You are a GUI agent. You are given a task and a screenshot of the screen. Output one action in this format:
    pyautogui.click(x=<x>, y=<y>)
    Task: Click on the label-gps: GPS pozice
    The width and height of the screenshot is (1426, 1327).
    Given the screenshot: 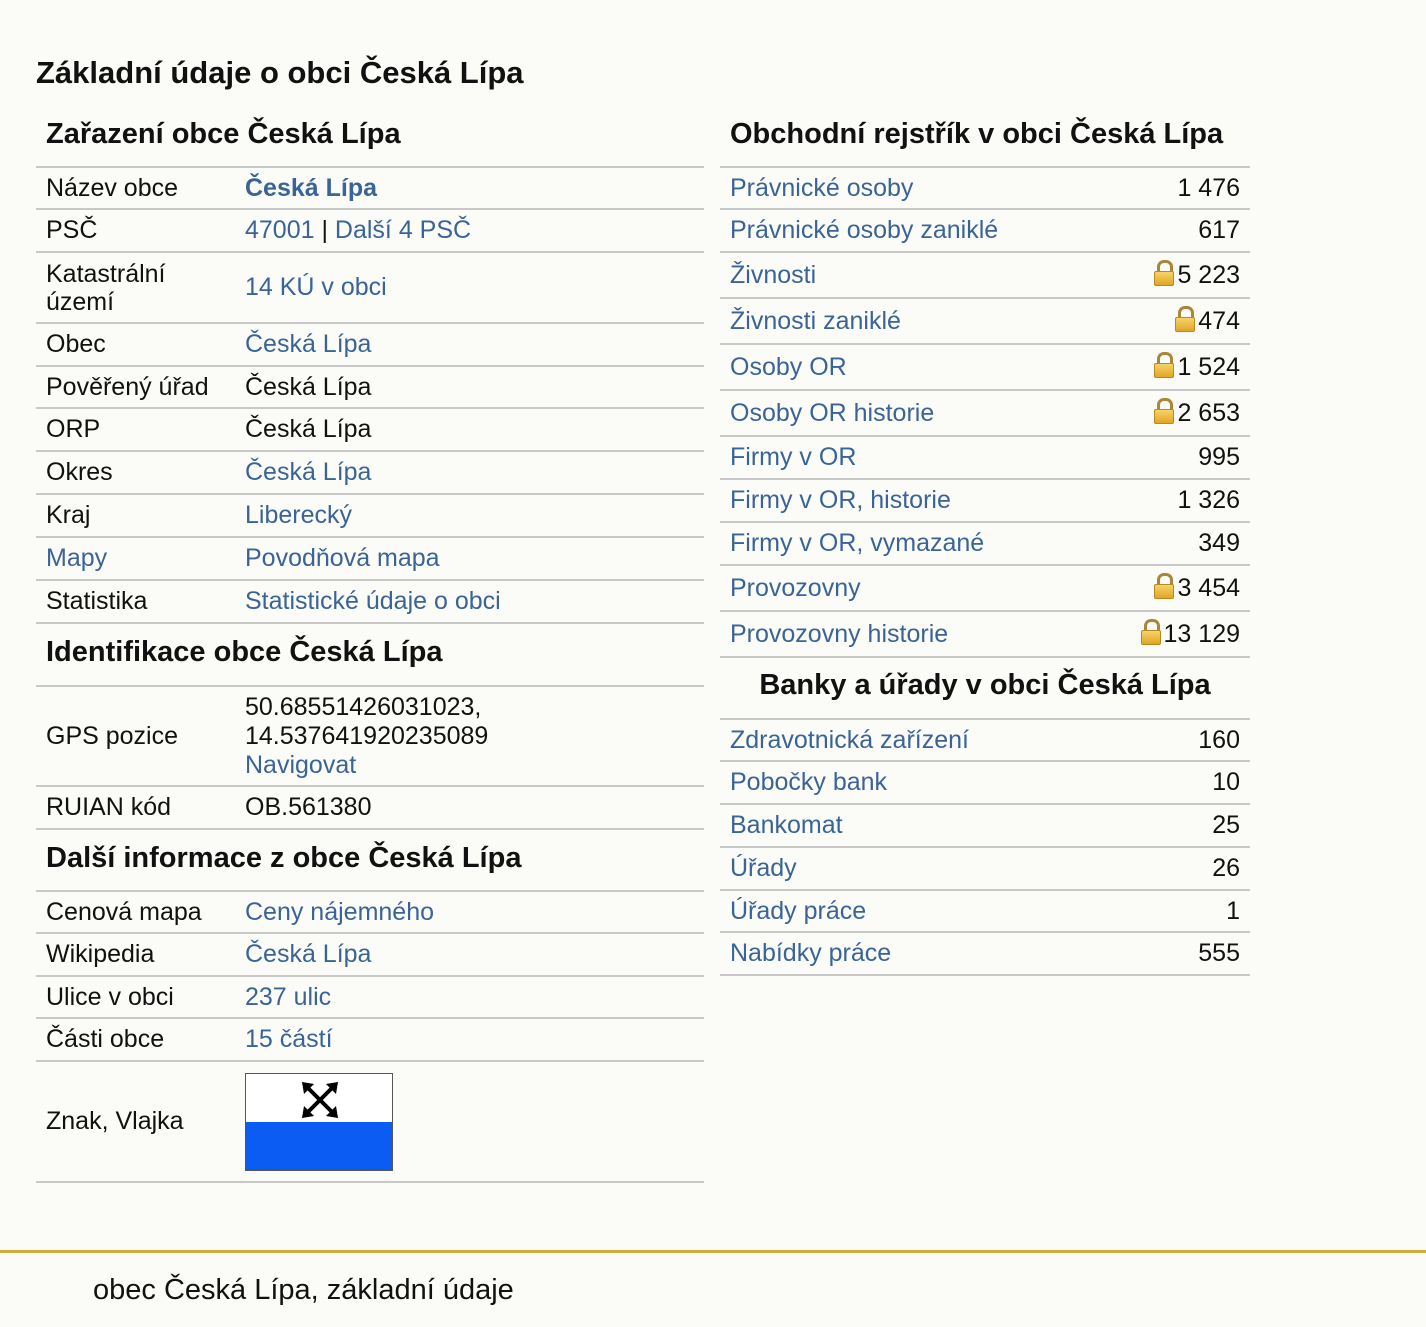 What is the action you would take?
    pyautogui.click(x=112, y=735)
    